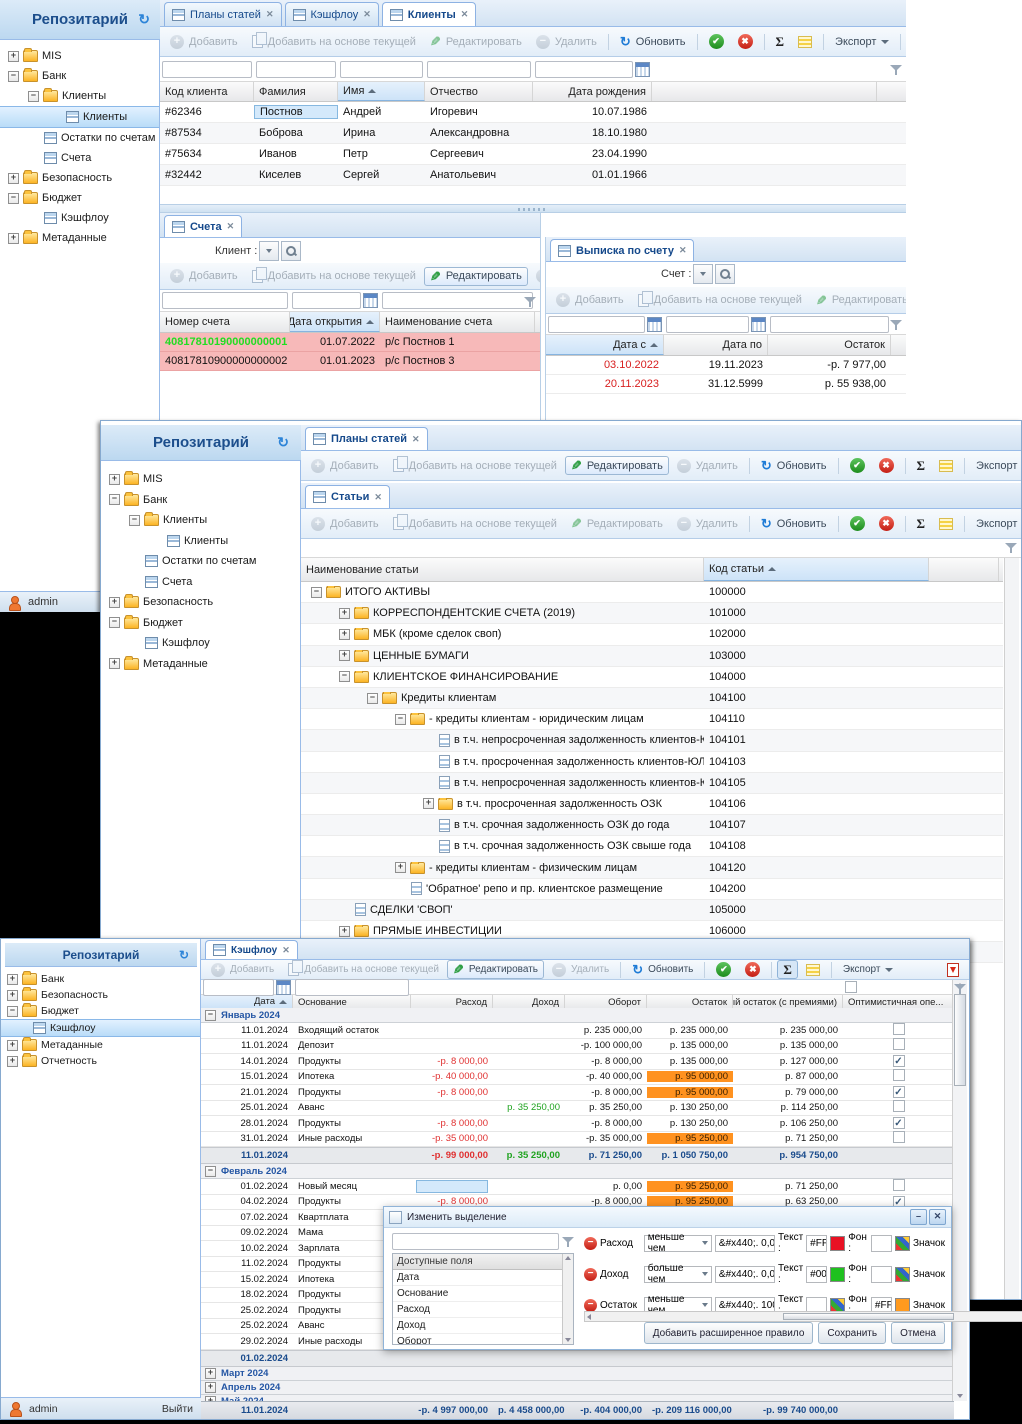 The image size is (1022, 1424). Describe the element at coordinates (502, 592) in the screenshot. I see `article-name-cell: ИТОГО АКТИВЫ` at that location.